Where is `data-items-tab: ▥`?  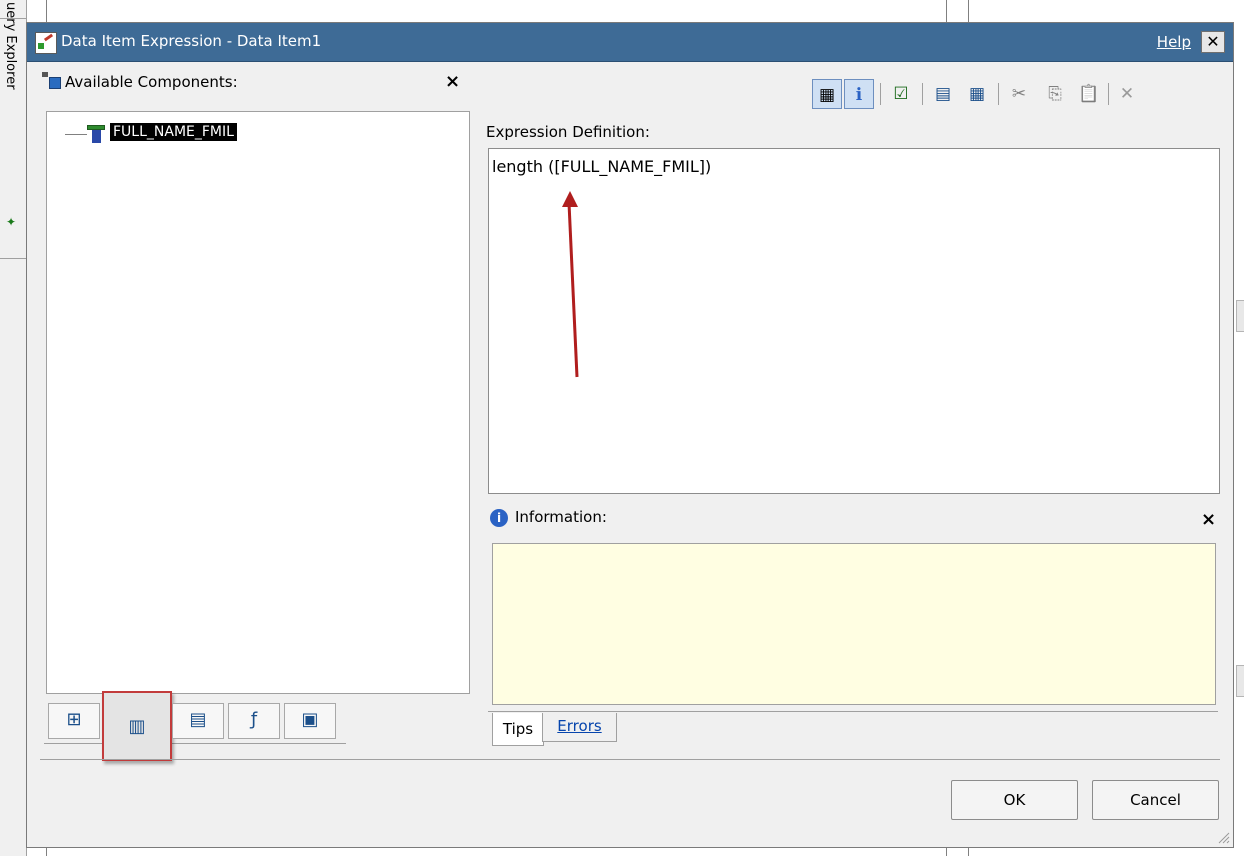 data-items-tab: ▥ is located at coordinates (137, 726).